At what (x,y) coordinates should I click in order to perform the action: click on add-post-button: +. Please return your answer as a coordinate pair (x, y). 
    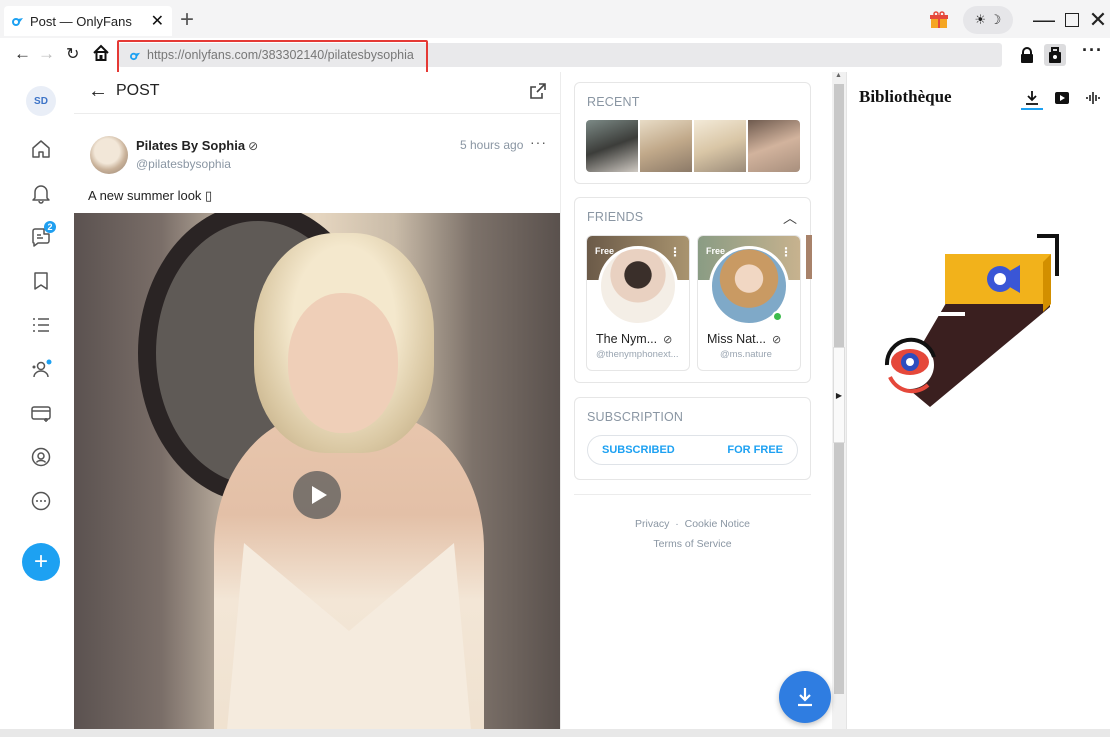
    Looking at the image, I should click on (41, 562).